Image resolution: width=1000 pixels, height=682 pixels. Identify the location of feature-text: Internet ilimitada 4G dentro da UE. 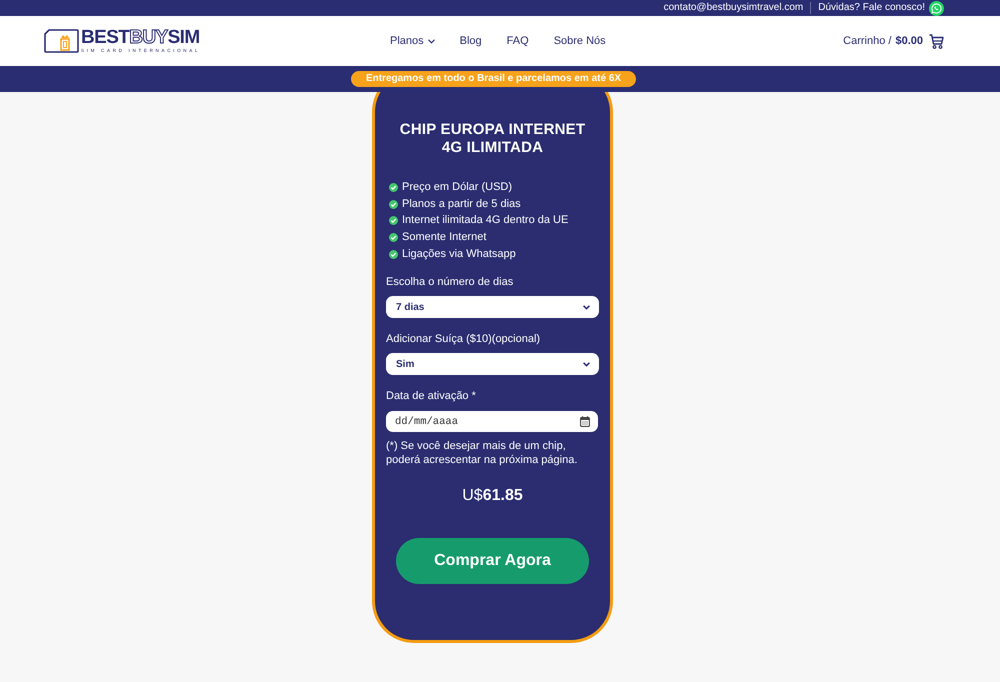
(485, 220).